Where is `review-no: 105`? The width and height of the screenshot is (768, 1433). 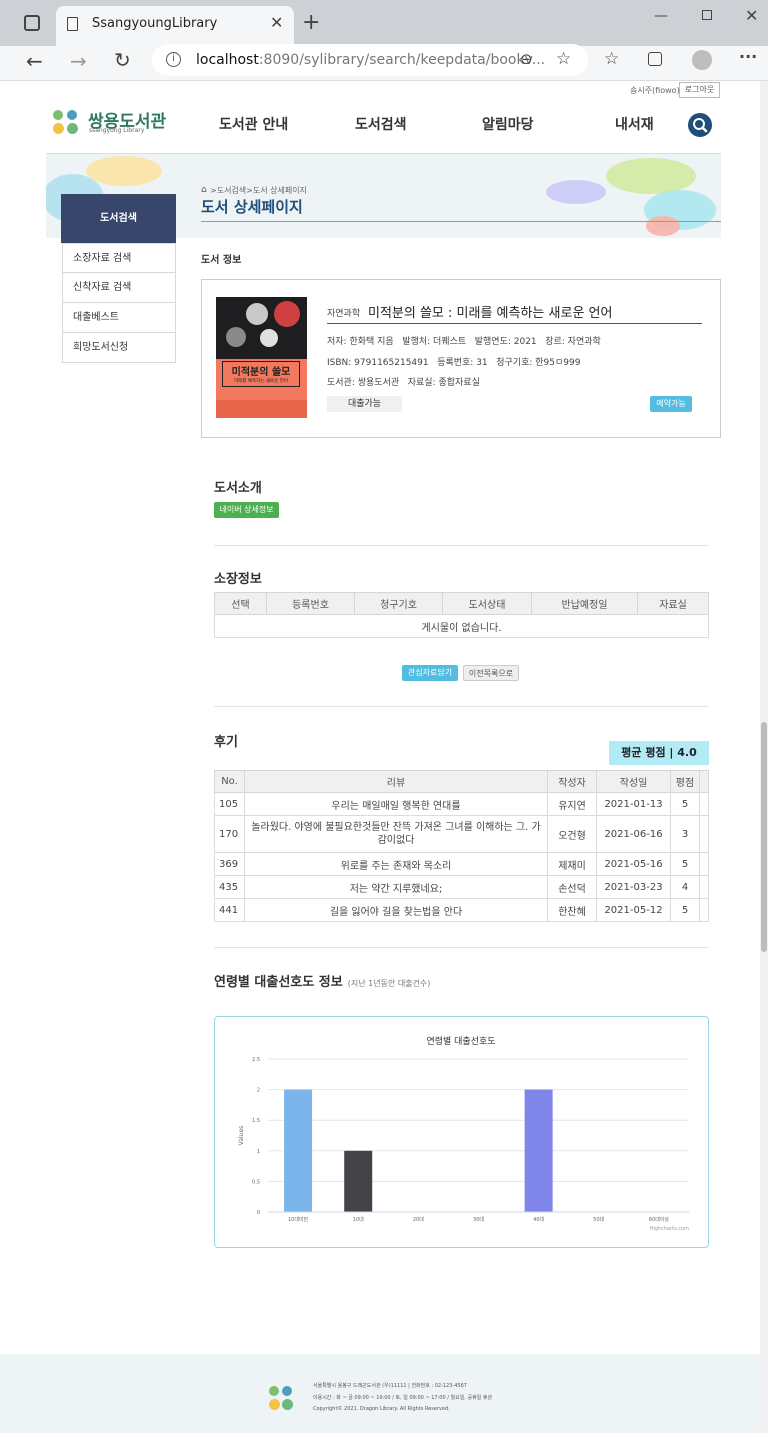 review-no: 105 is located at coordinates (229, 804).